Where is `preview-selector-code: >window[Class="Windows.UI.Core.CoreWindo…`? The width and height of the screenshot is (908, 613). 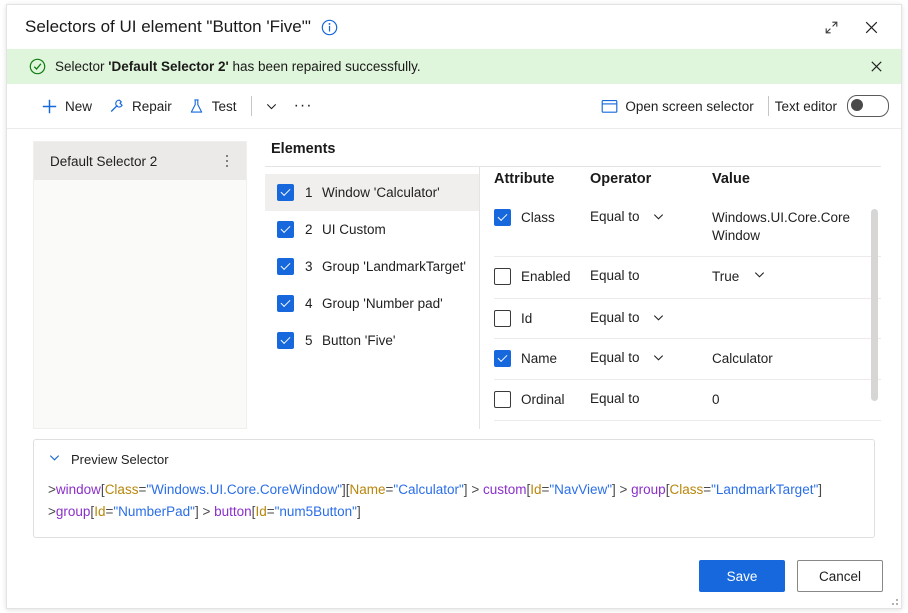
preview-selector-code: >window[Class="Windows.UI.Core.CoreWindo… is located at coordinates (454, 501).